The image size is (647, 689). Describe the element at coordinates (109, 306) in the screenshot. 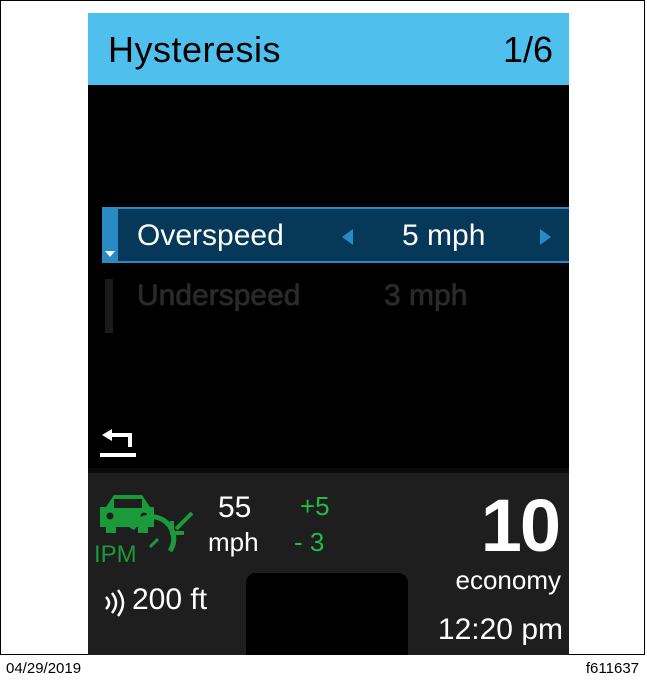

I see `scroll-track` at that location.